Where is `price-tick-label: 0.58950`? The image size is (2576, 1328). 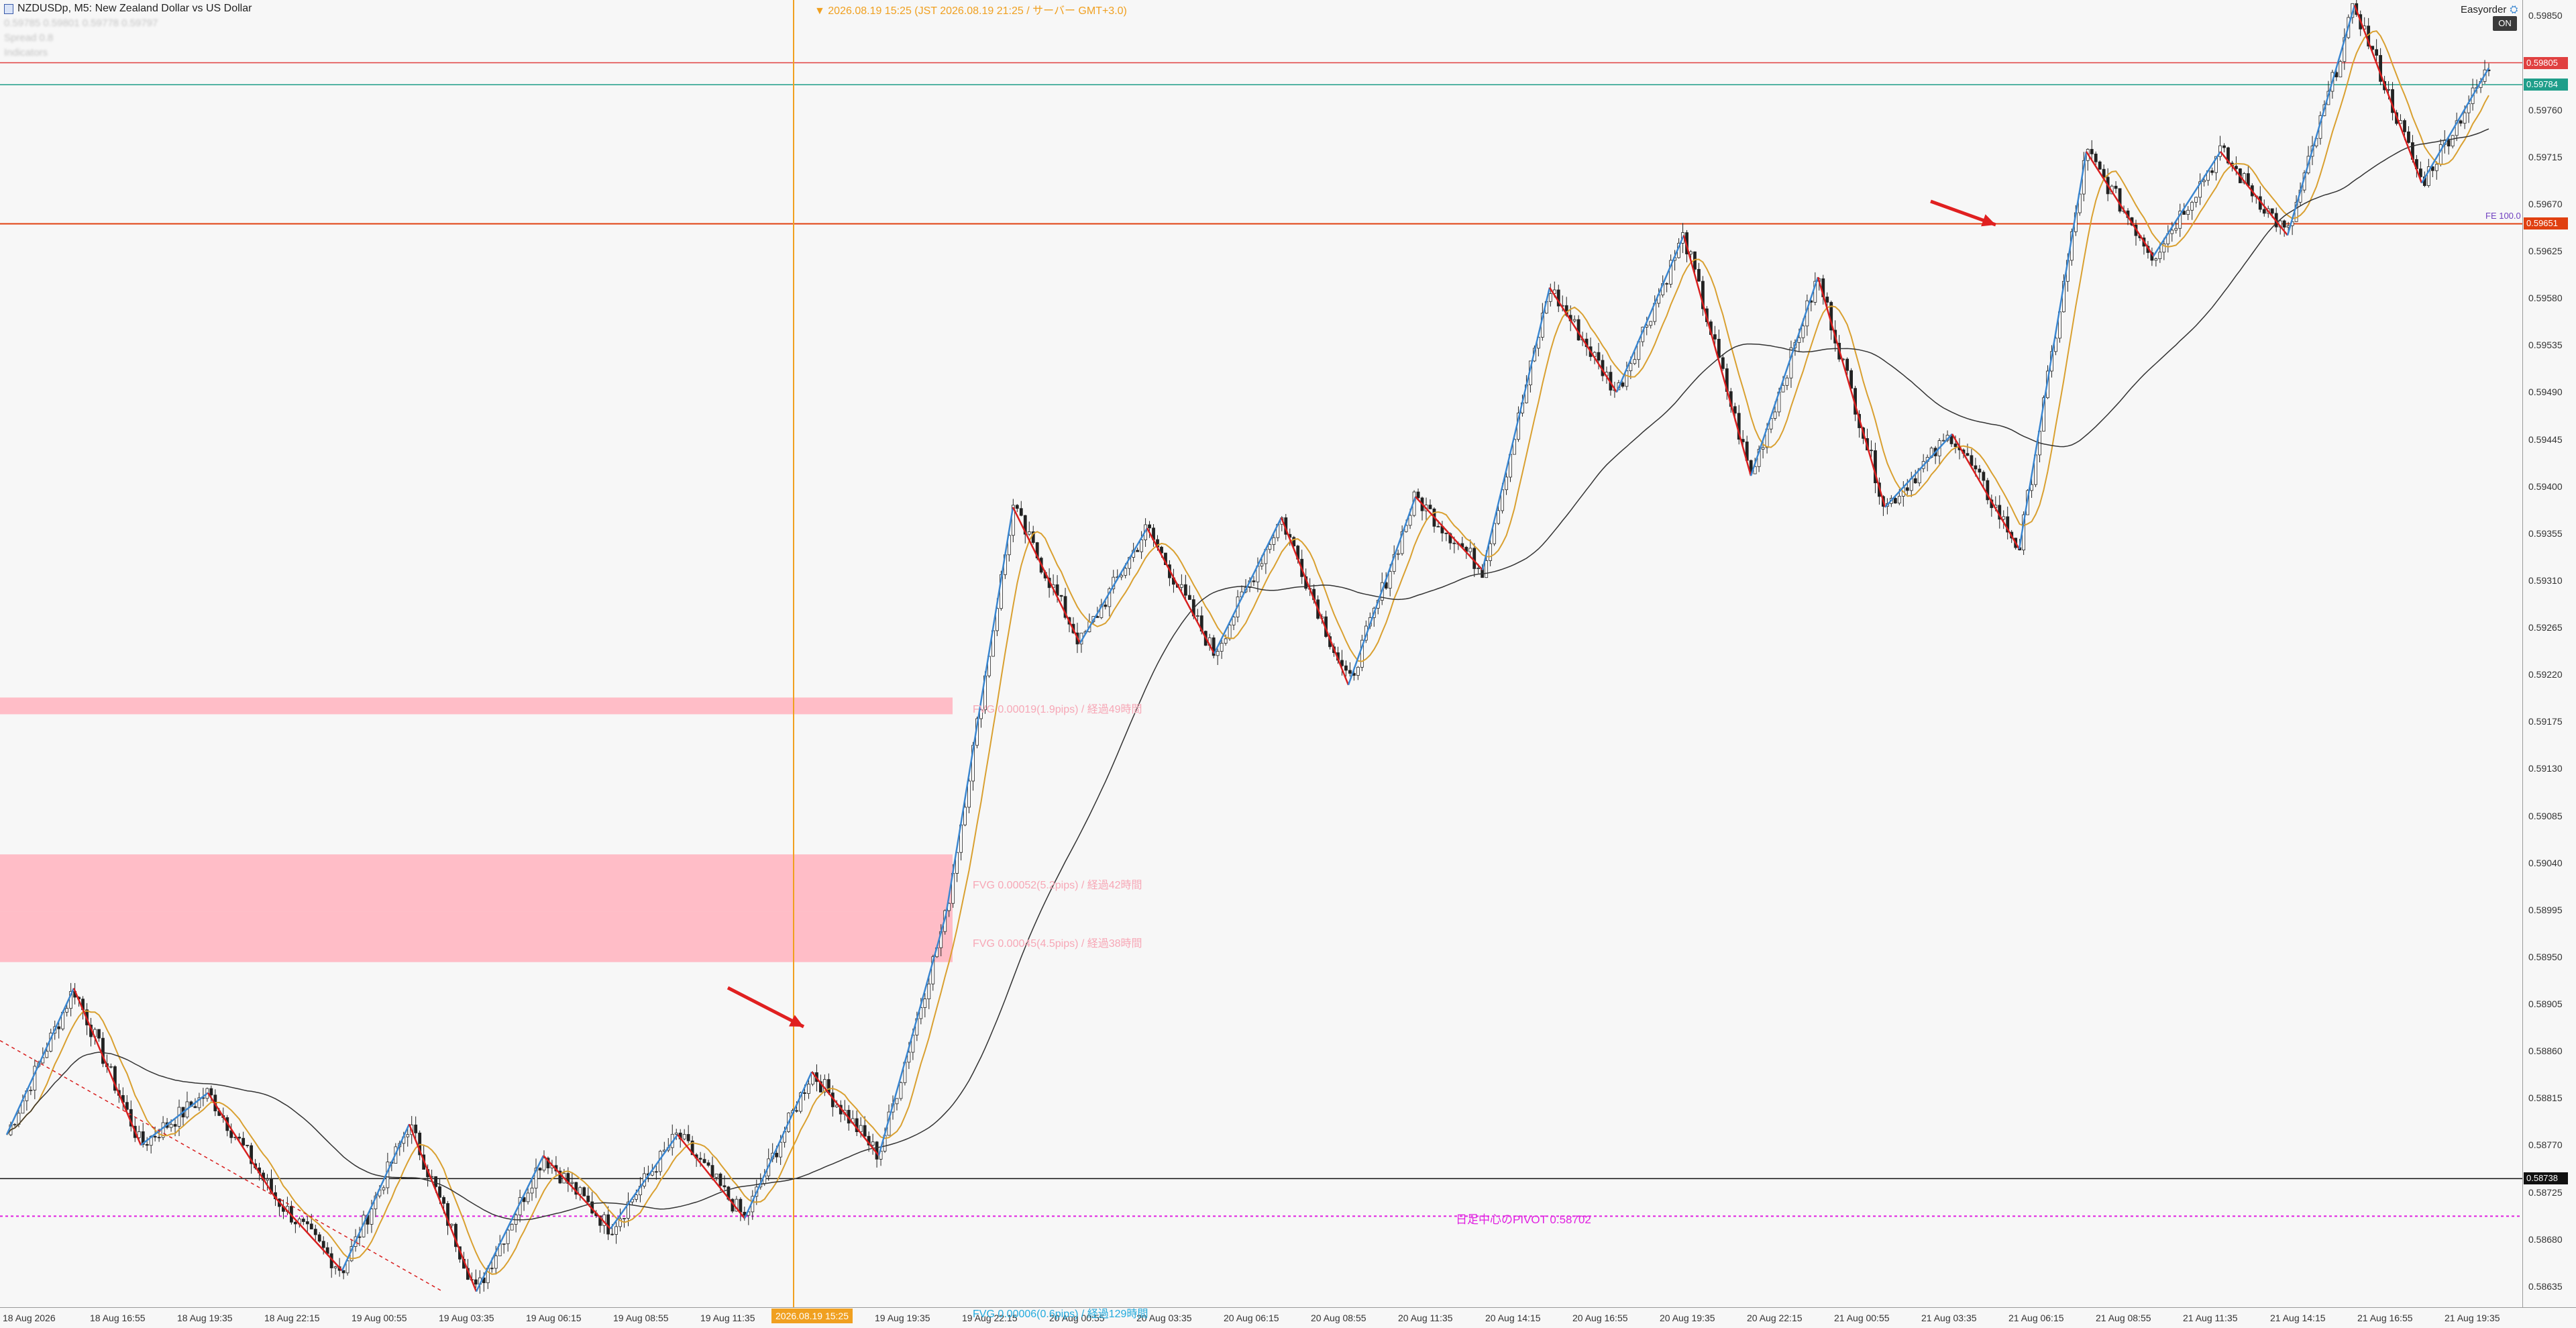 price-tick-label: 0.58950 is located at coordinates (2545, 956).